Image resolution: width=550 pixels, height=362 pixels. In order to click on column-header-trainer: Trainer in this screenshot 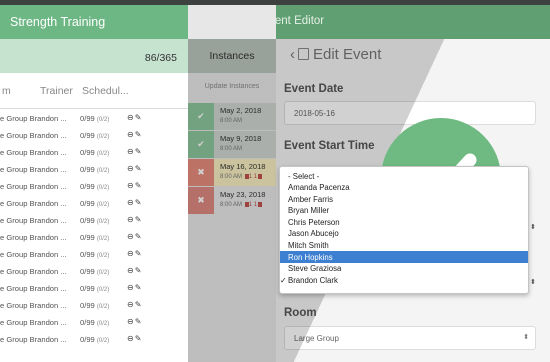, I will do `click(56, 91)`.